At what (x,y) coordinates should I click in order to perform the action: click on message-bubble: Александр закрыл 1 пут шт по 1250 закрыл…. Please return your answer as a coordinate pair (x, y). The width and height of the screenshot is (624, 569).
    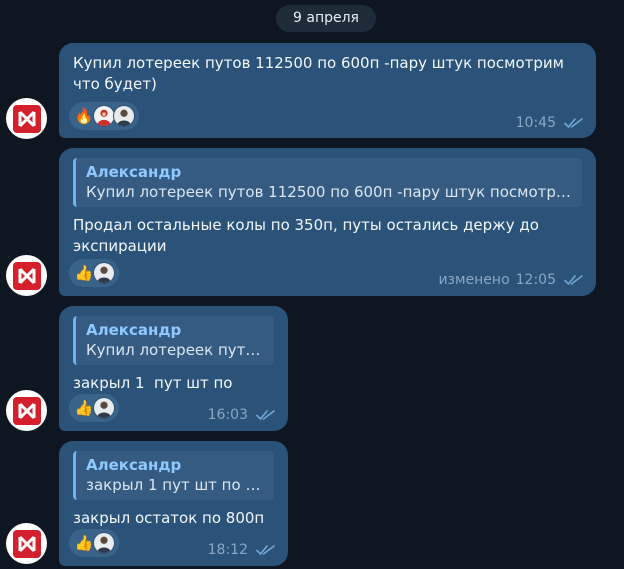
    Looking at the image, I should click on (173, 503).